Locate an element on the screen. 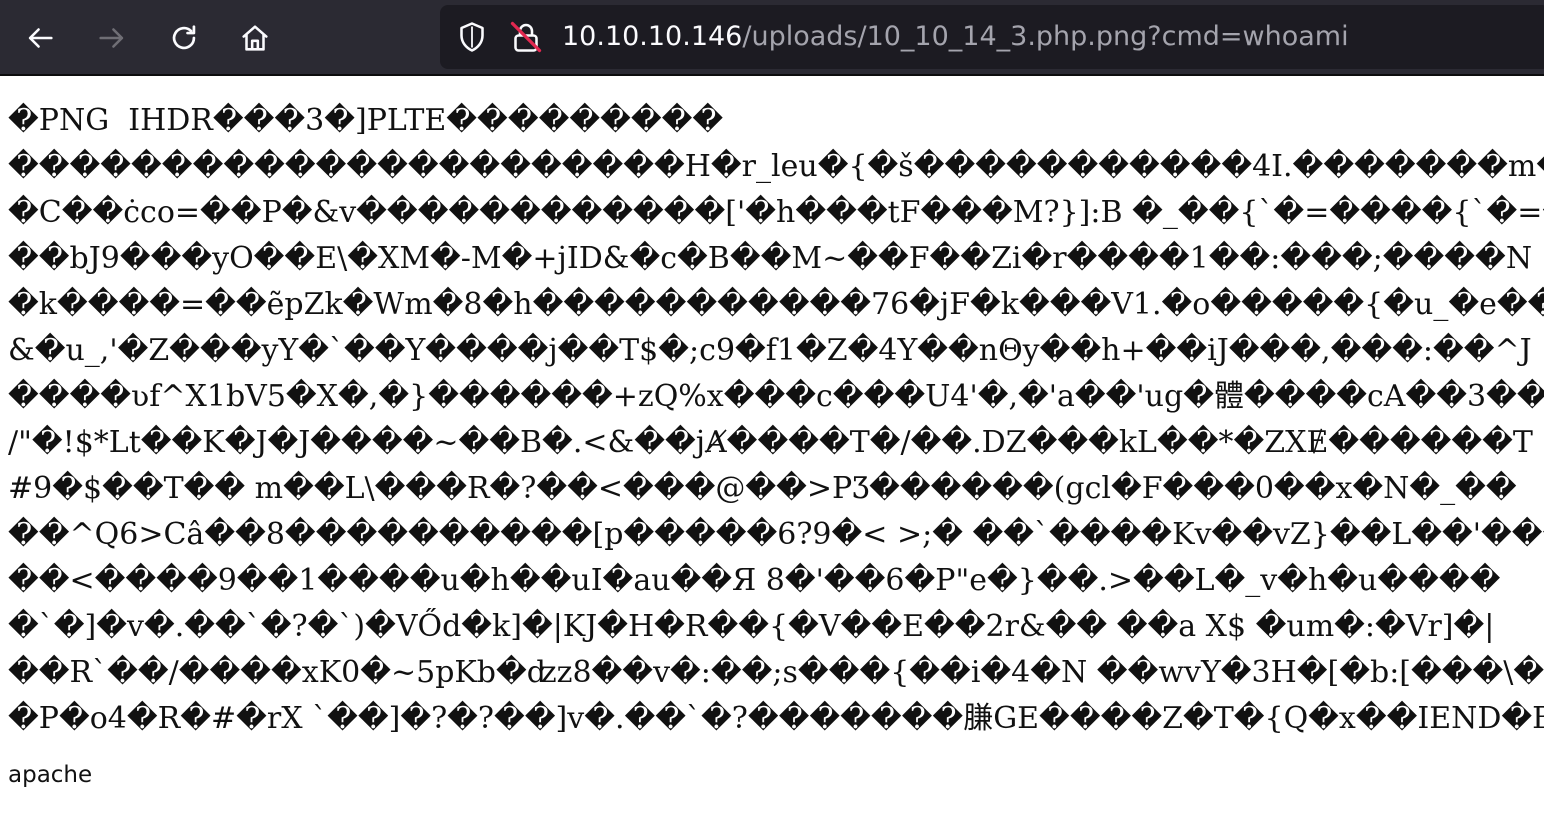 The image size is (1544, 830). insecure-lock-icon is located at coordinates (526, 37).